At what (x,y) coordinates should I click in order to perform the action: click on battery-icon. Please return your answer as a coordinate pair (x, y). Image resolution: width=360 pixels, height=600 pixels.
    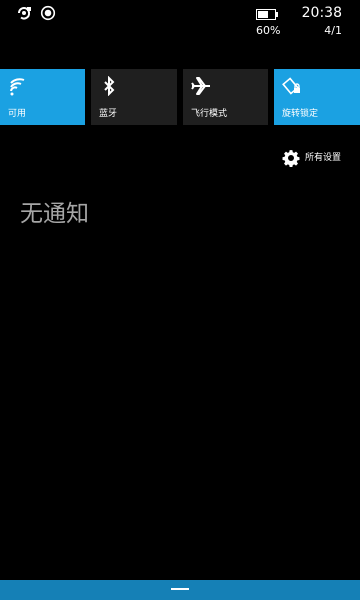
    Looking at the image, I should click on (267, 14).